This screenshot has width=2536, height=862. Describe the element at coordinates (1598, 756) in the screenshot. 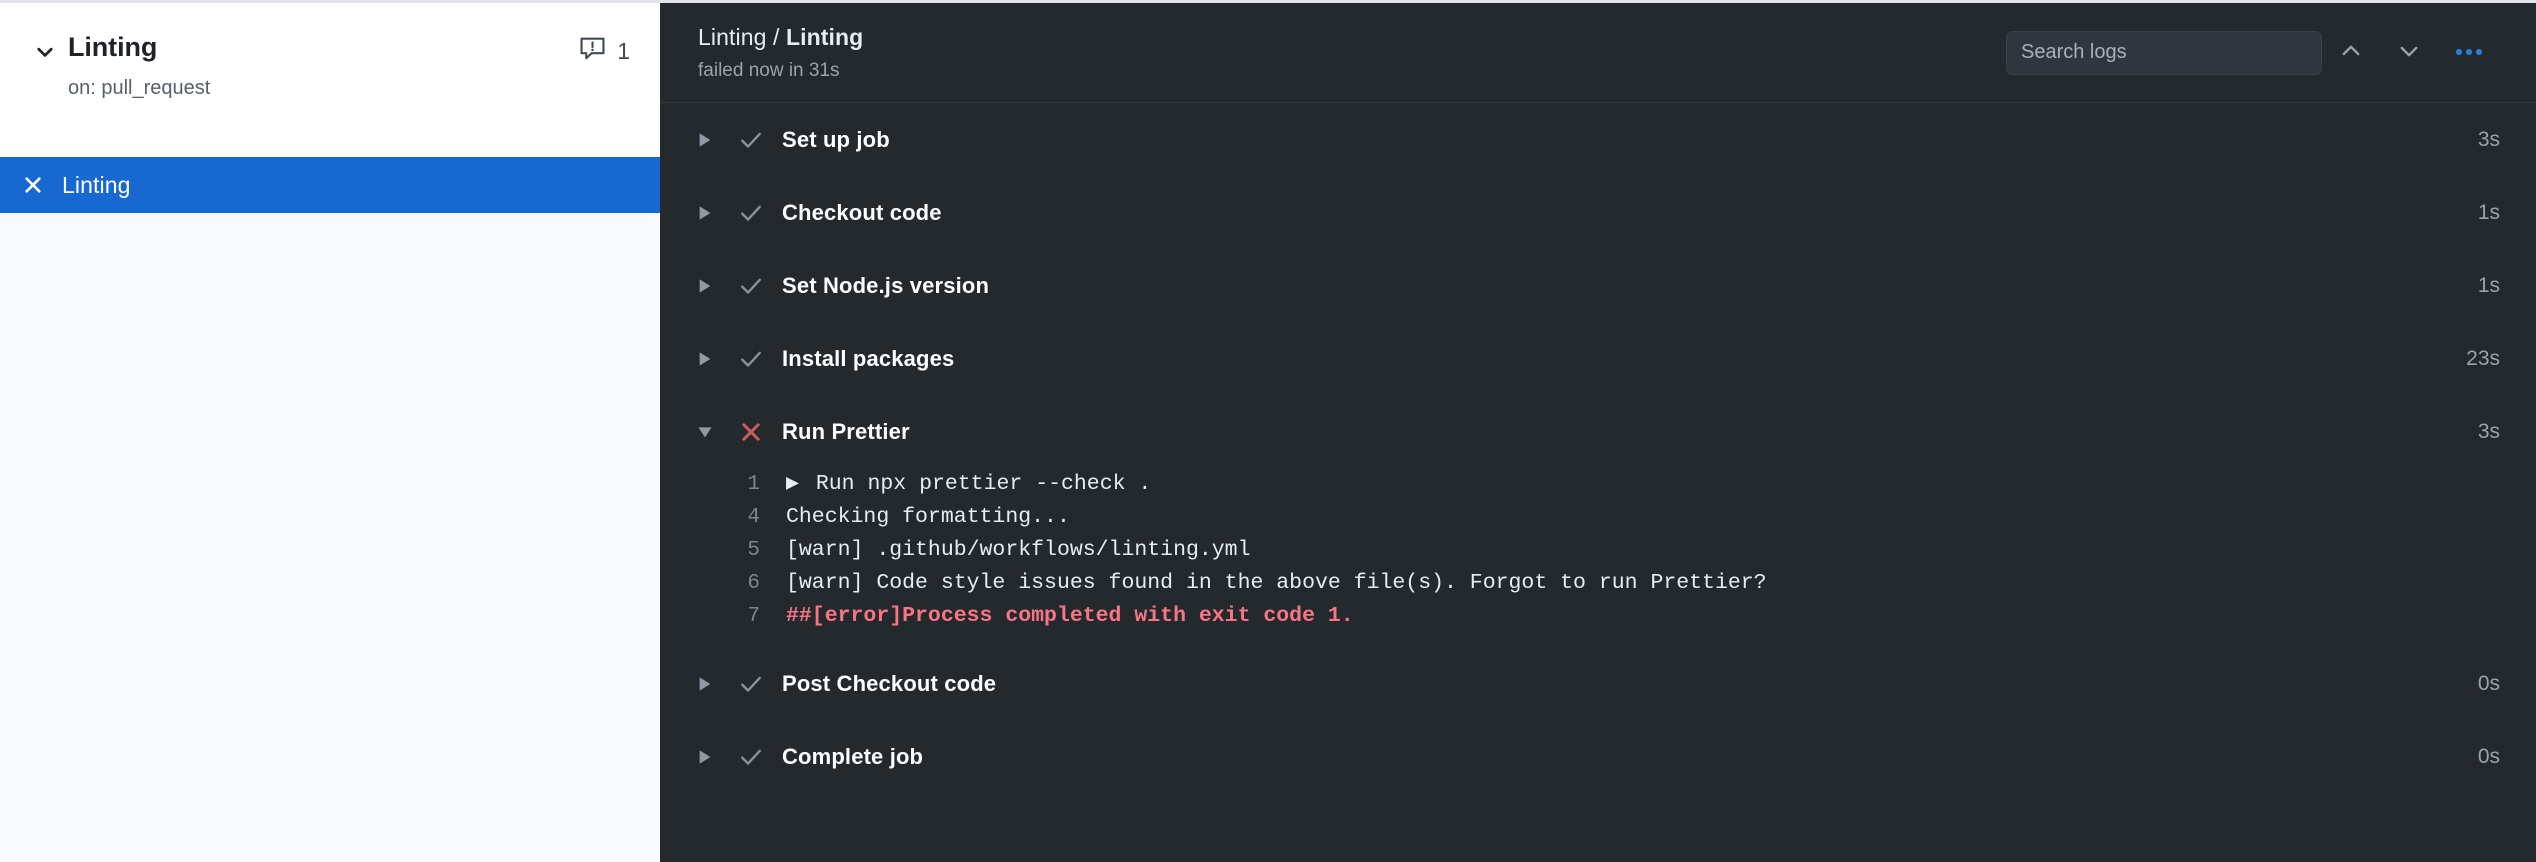

I see `step-row: Complete job 0s` at that location.